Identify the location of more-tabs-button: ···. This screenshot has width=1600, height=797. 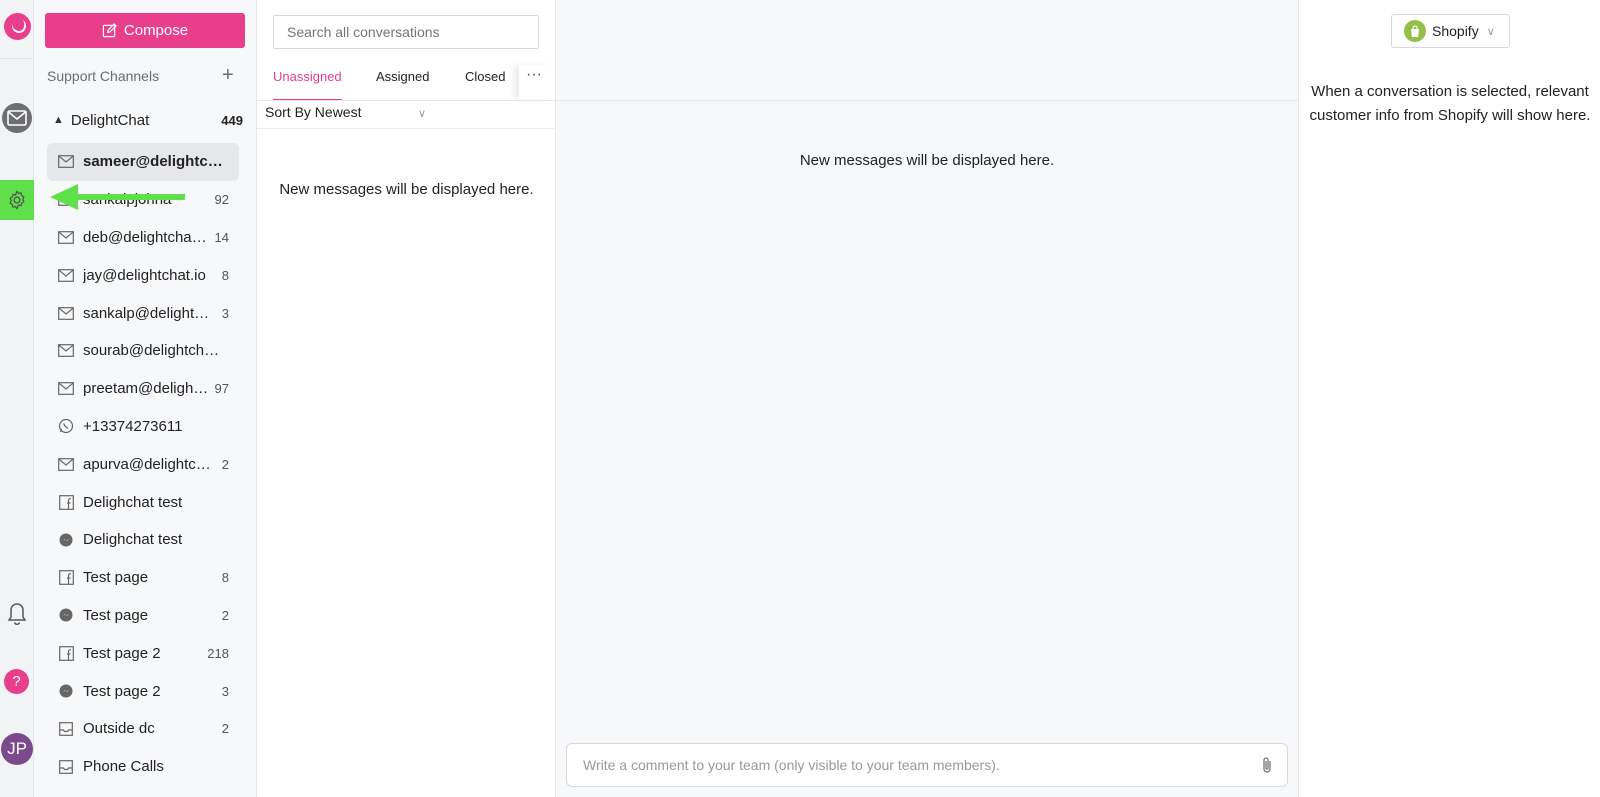
(533, 82).